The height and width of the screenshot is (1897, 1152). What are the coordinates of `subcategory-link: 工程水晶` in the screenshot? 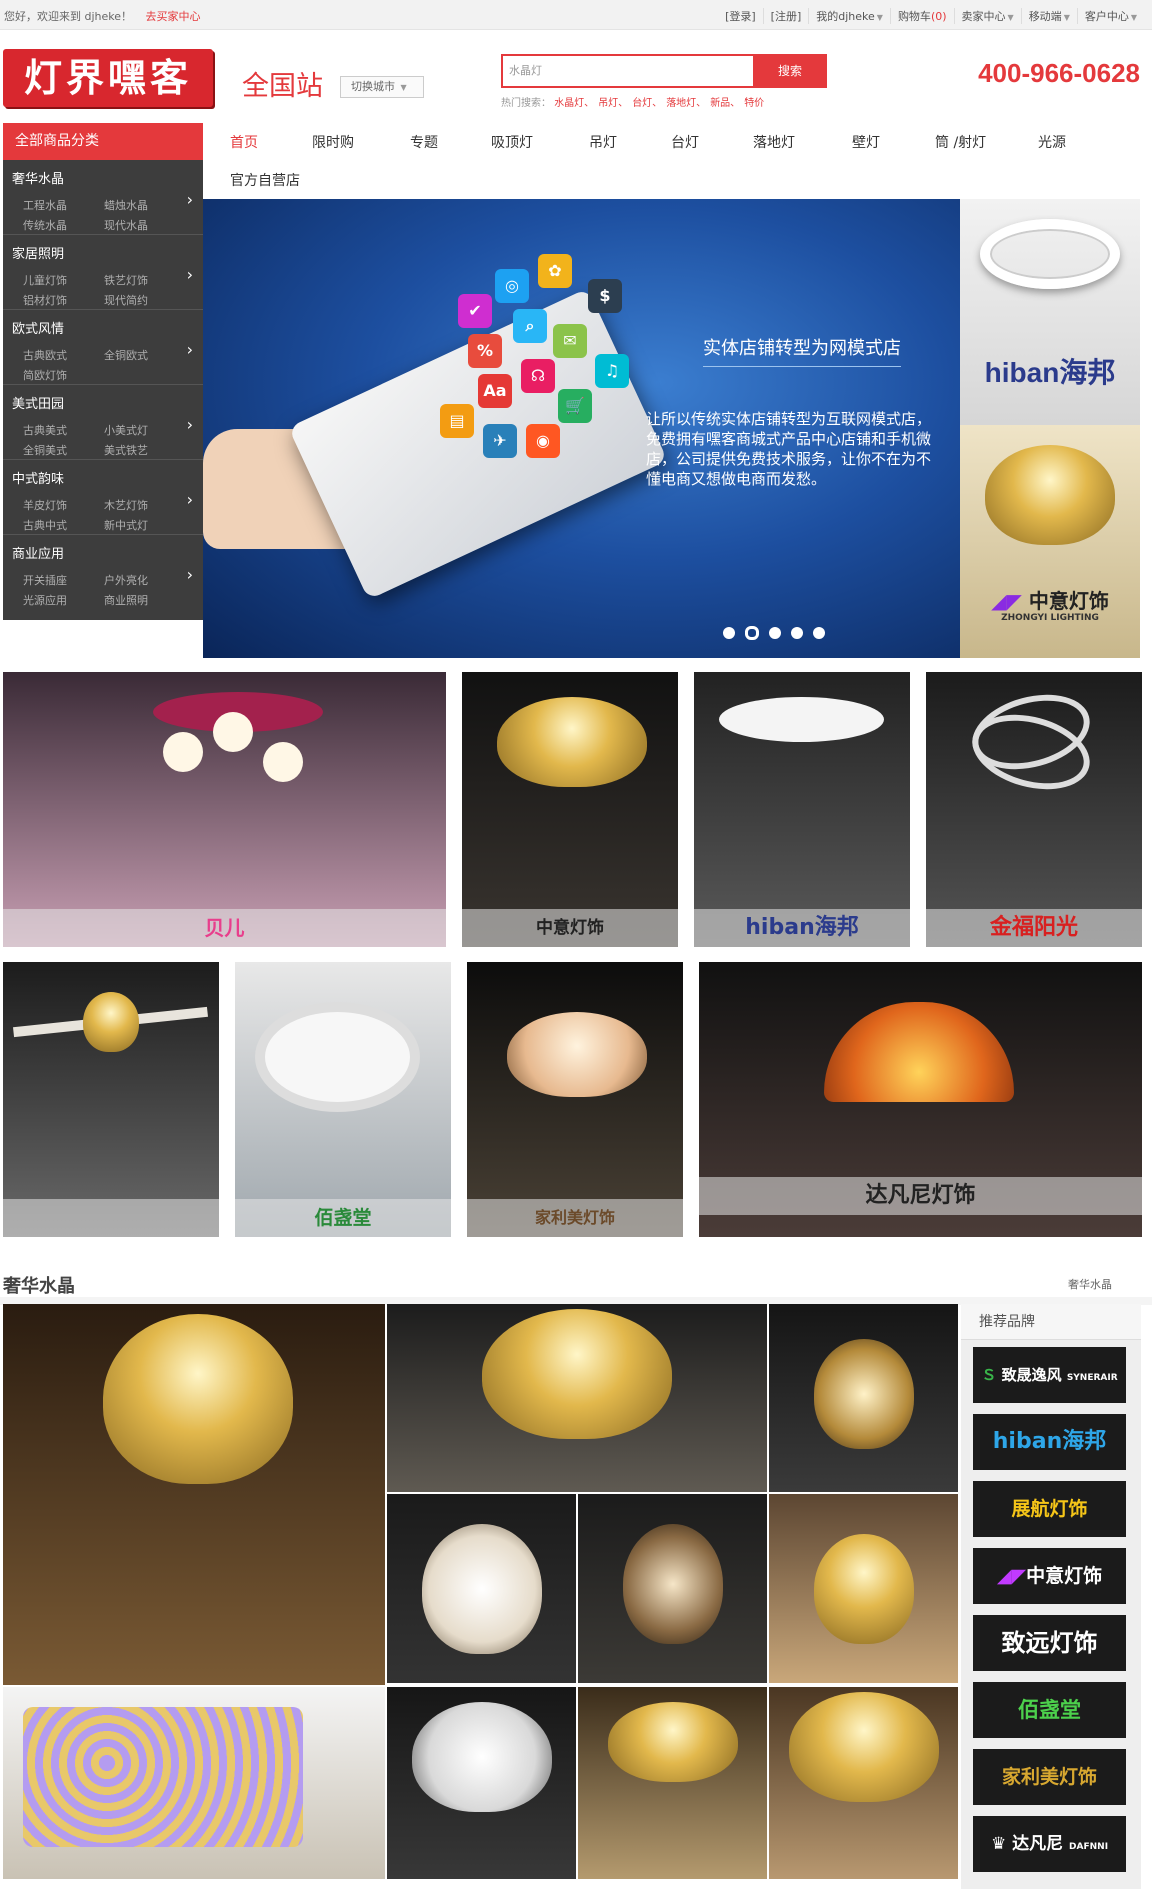 It's located at (45, 205).